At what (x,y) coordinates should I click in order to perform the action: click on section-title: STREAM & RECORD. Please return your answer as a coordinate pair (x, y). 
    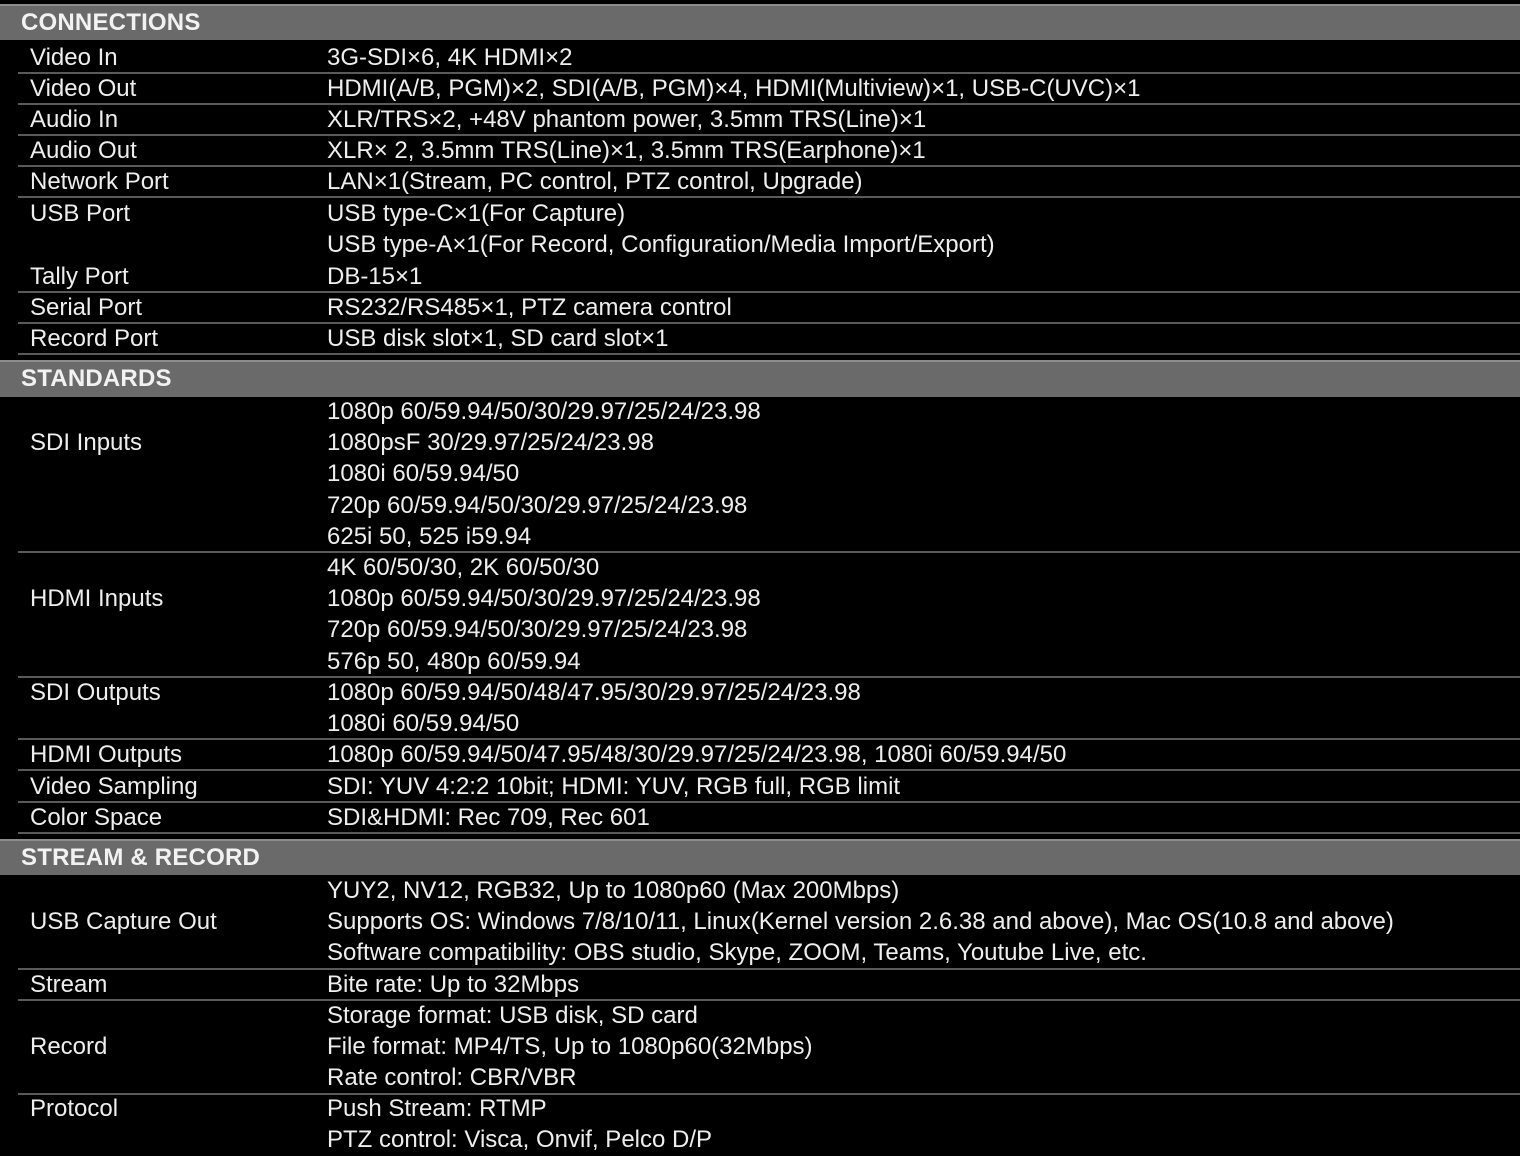
    Looking at the image, I should click on (141, 857).